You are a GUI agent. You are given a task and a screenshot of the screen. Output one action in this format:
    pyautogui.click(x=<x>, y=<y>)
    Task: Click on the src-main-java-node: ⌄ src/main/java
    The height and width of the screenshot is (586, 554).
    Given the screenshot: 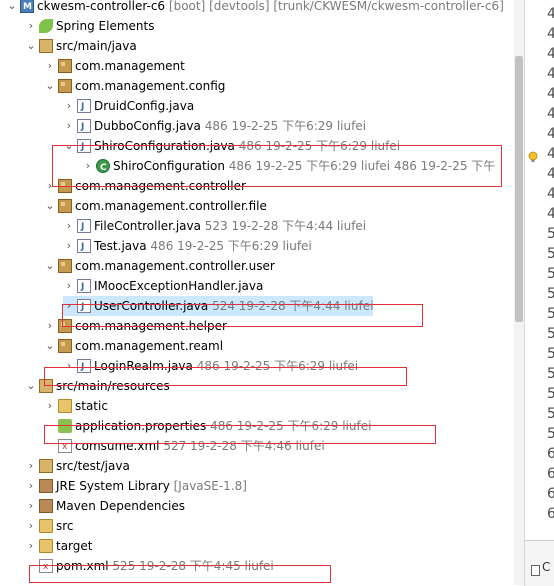 What is the action you would take?
    pyautogui.click(x=81, y=46)
    